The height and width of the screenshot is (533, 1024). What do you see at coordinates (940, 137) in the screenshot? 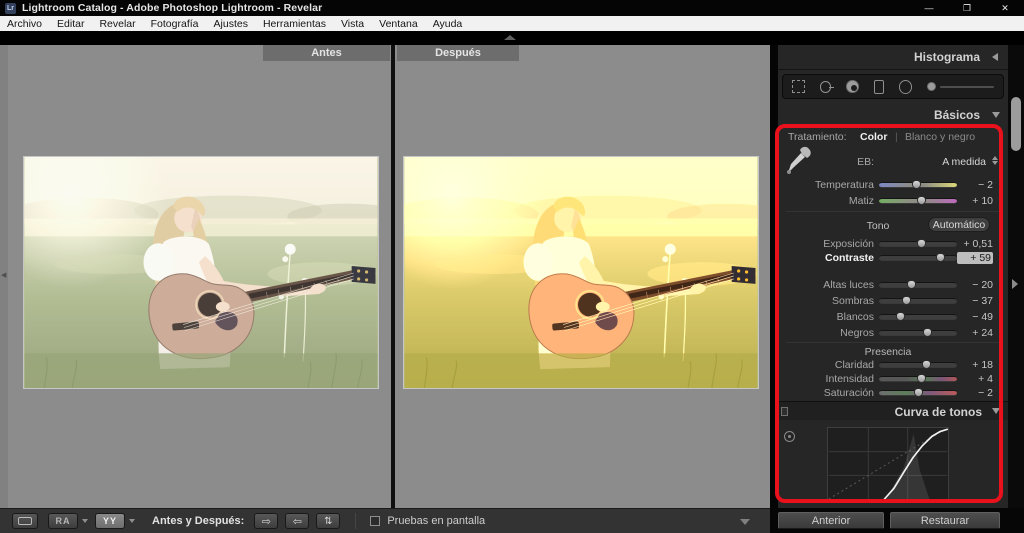
I see `treatment-bw-option: Blanco y negro` at bounding box center [940, 137].